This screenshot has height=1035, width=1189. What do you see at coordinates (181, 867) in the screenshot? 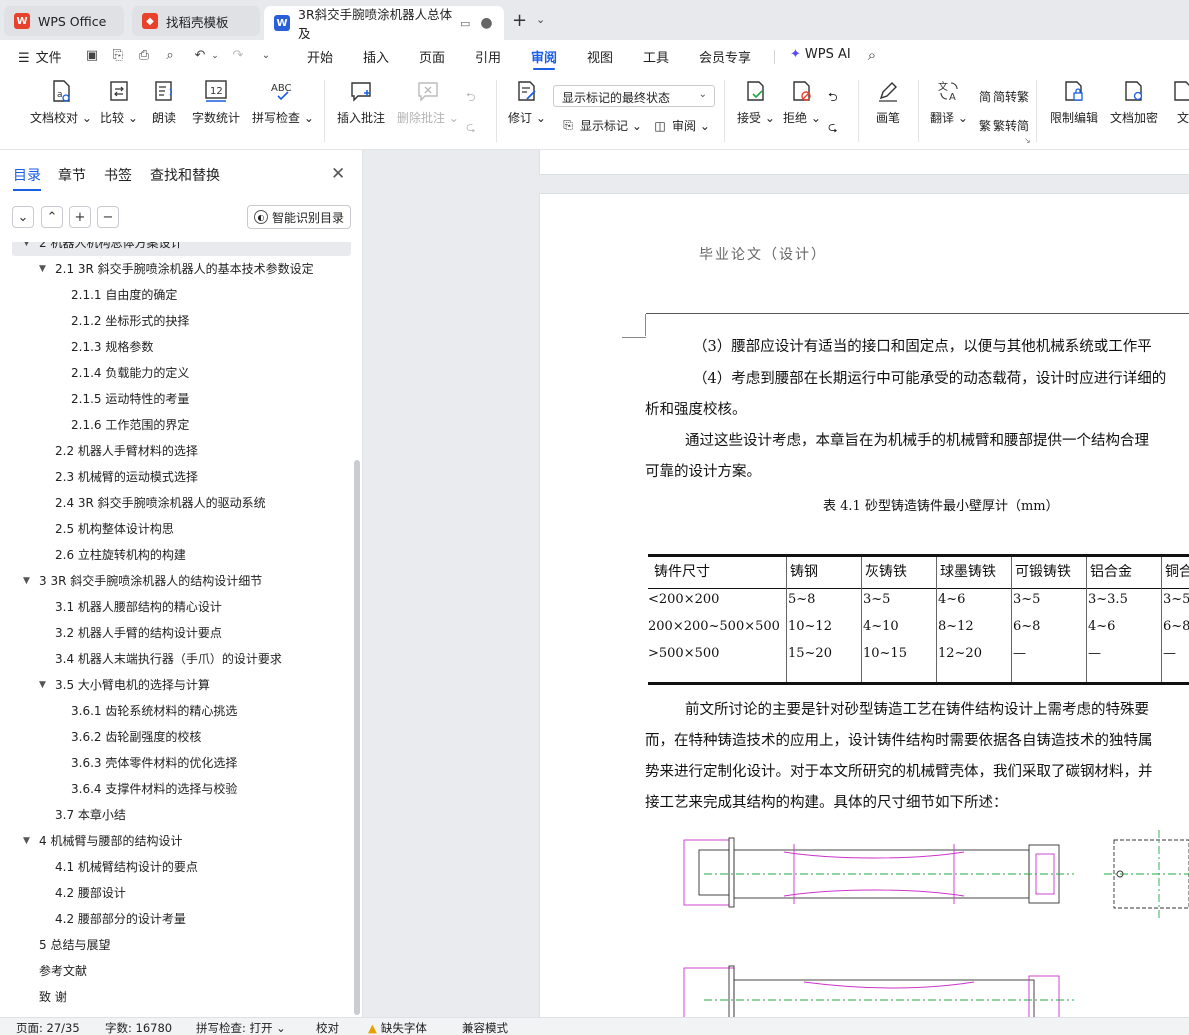
I see `toc-item: 4.1 机械臂结构设计的要点` at bounding box center [181, 867].